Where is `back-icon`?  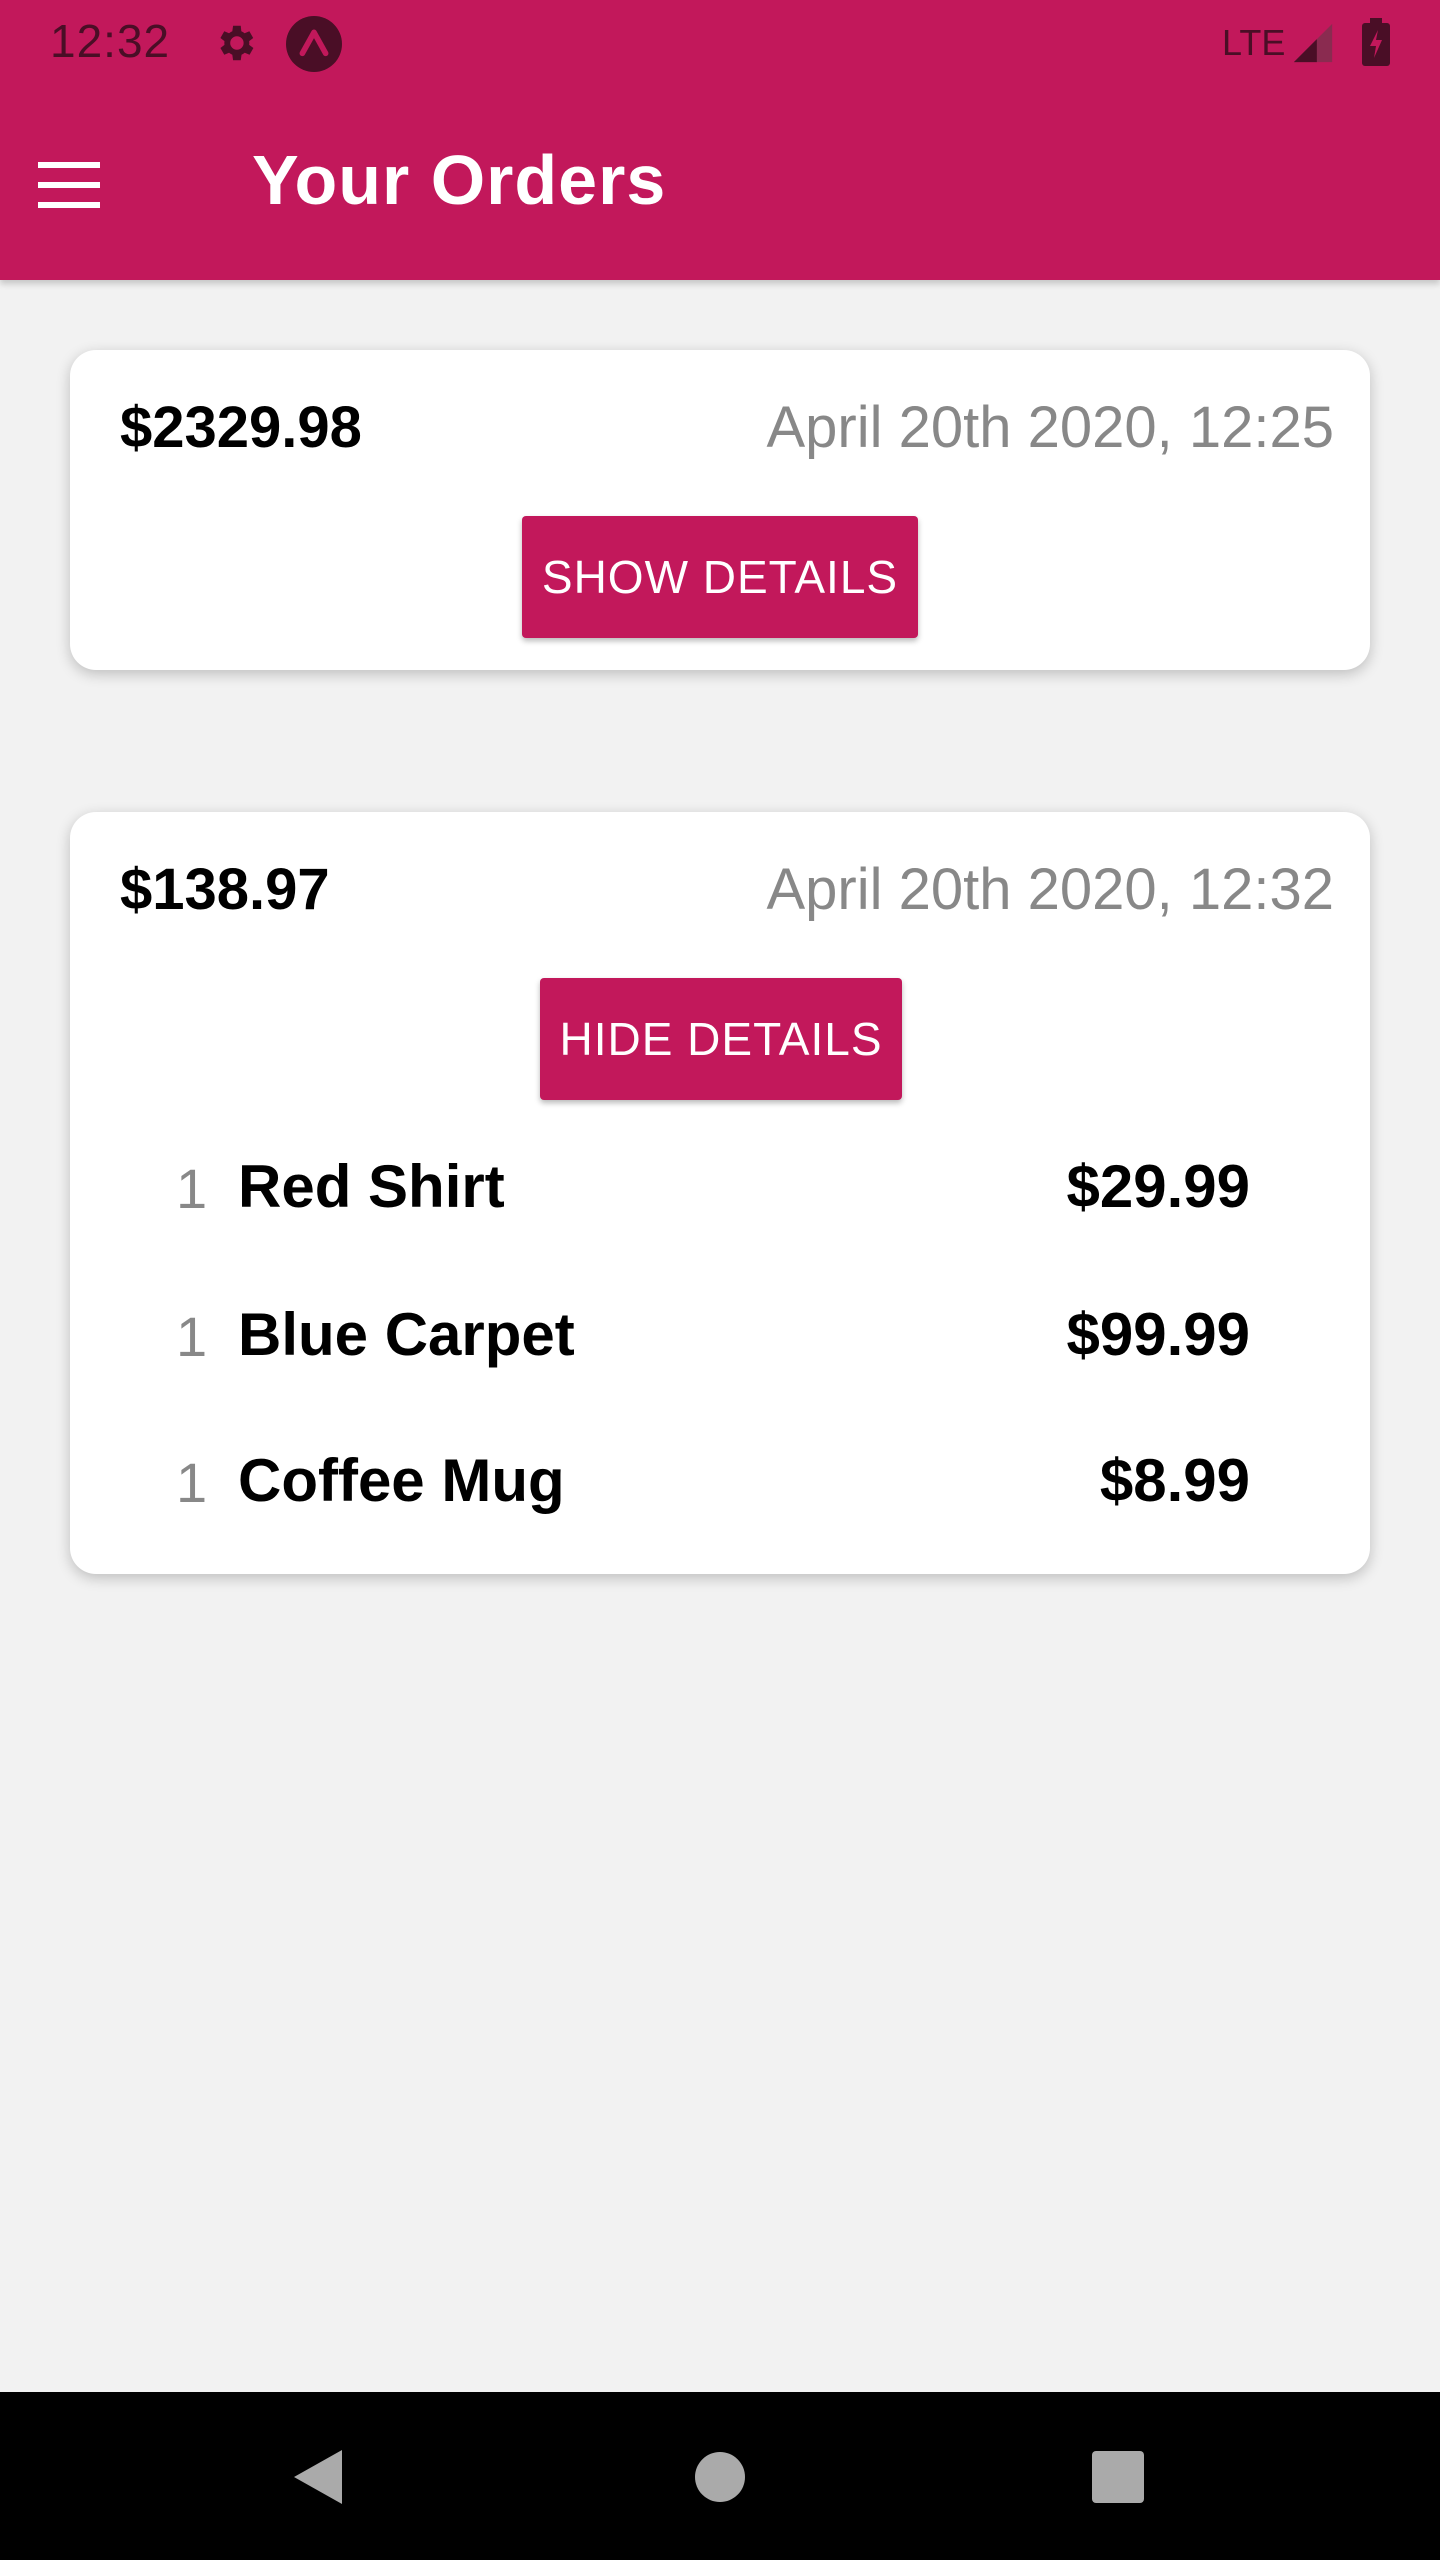 back-icon is located at coordinates (318, 2477).